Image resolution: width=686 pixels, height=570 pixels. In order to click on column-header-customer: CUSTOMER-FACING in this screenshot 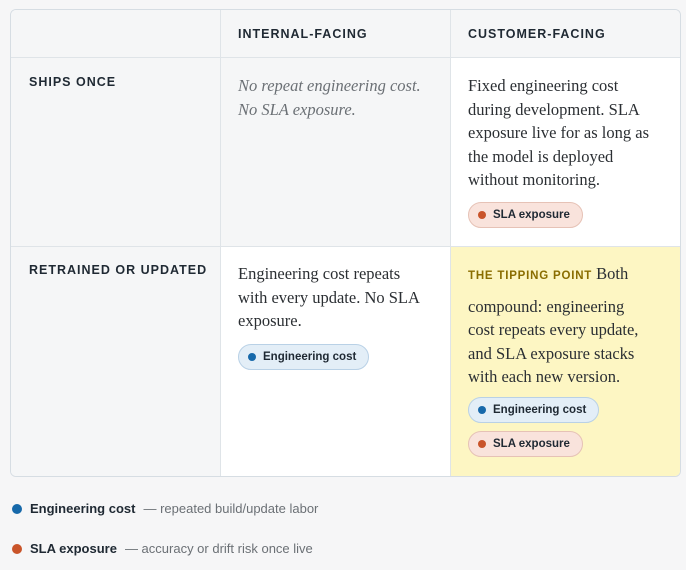, I will do `click(565, 34)`.